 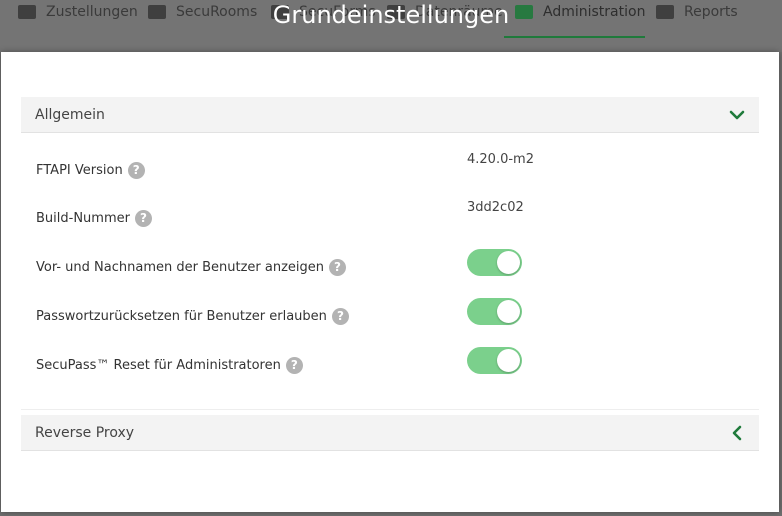 What do you see at coordinates (390, 409) in the screenshot?
I see `section-divider` at bounding box center [390, 409].